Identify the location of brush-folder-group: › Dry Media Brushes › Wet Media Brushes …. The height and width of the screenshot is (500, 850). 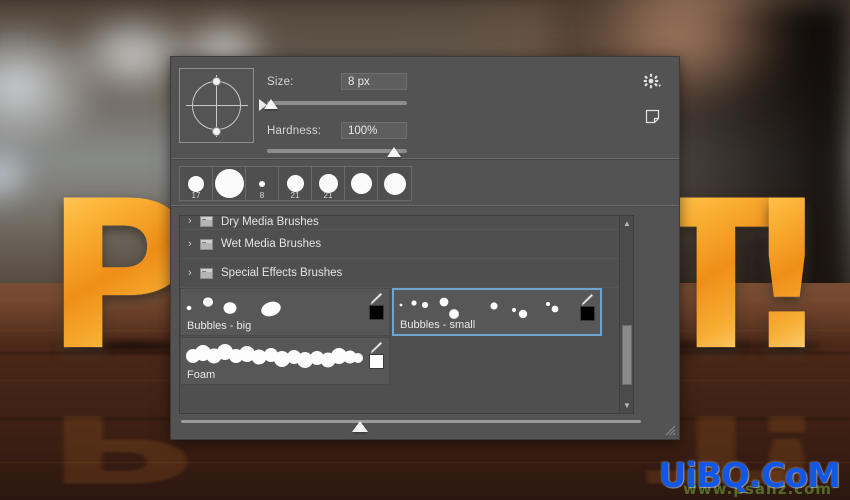
(399, 252).